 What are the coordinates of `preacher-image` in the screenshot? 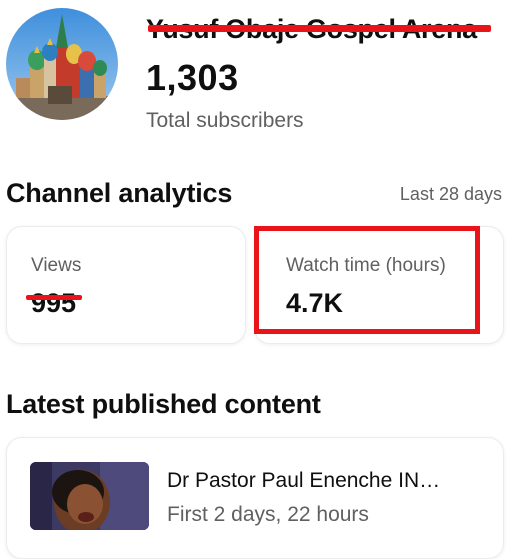 It's located at (89, 496).